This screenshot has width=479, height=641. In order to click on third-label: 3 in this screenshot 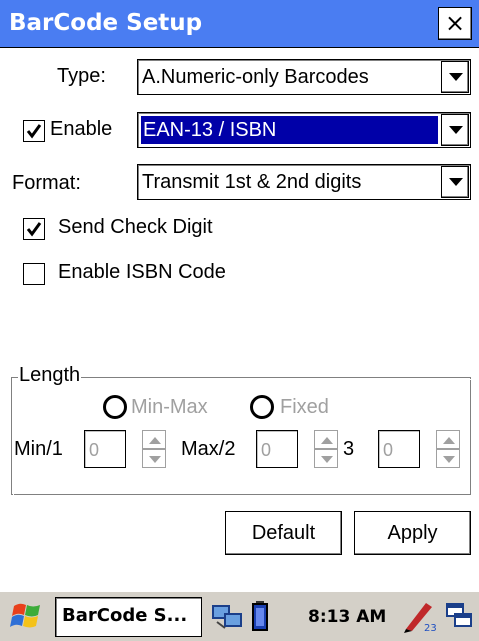, I will do `click(349, 449)`.